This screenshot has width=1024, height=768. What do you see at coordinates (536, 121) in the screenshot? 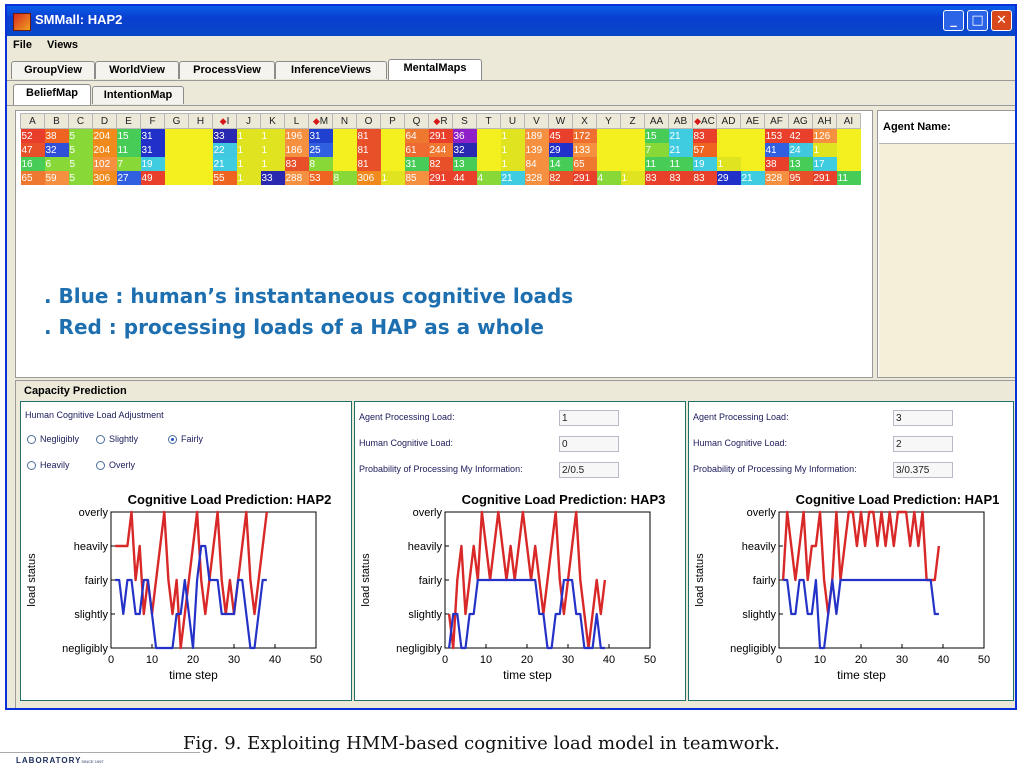
I see `column-header: V` at bounding box center [536, 121].